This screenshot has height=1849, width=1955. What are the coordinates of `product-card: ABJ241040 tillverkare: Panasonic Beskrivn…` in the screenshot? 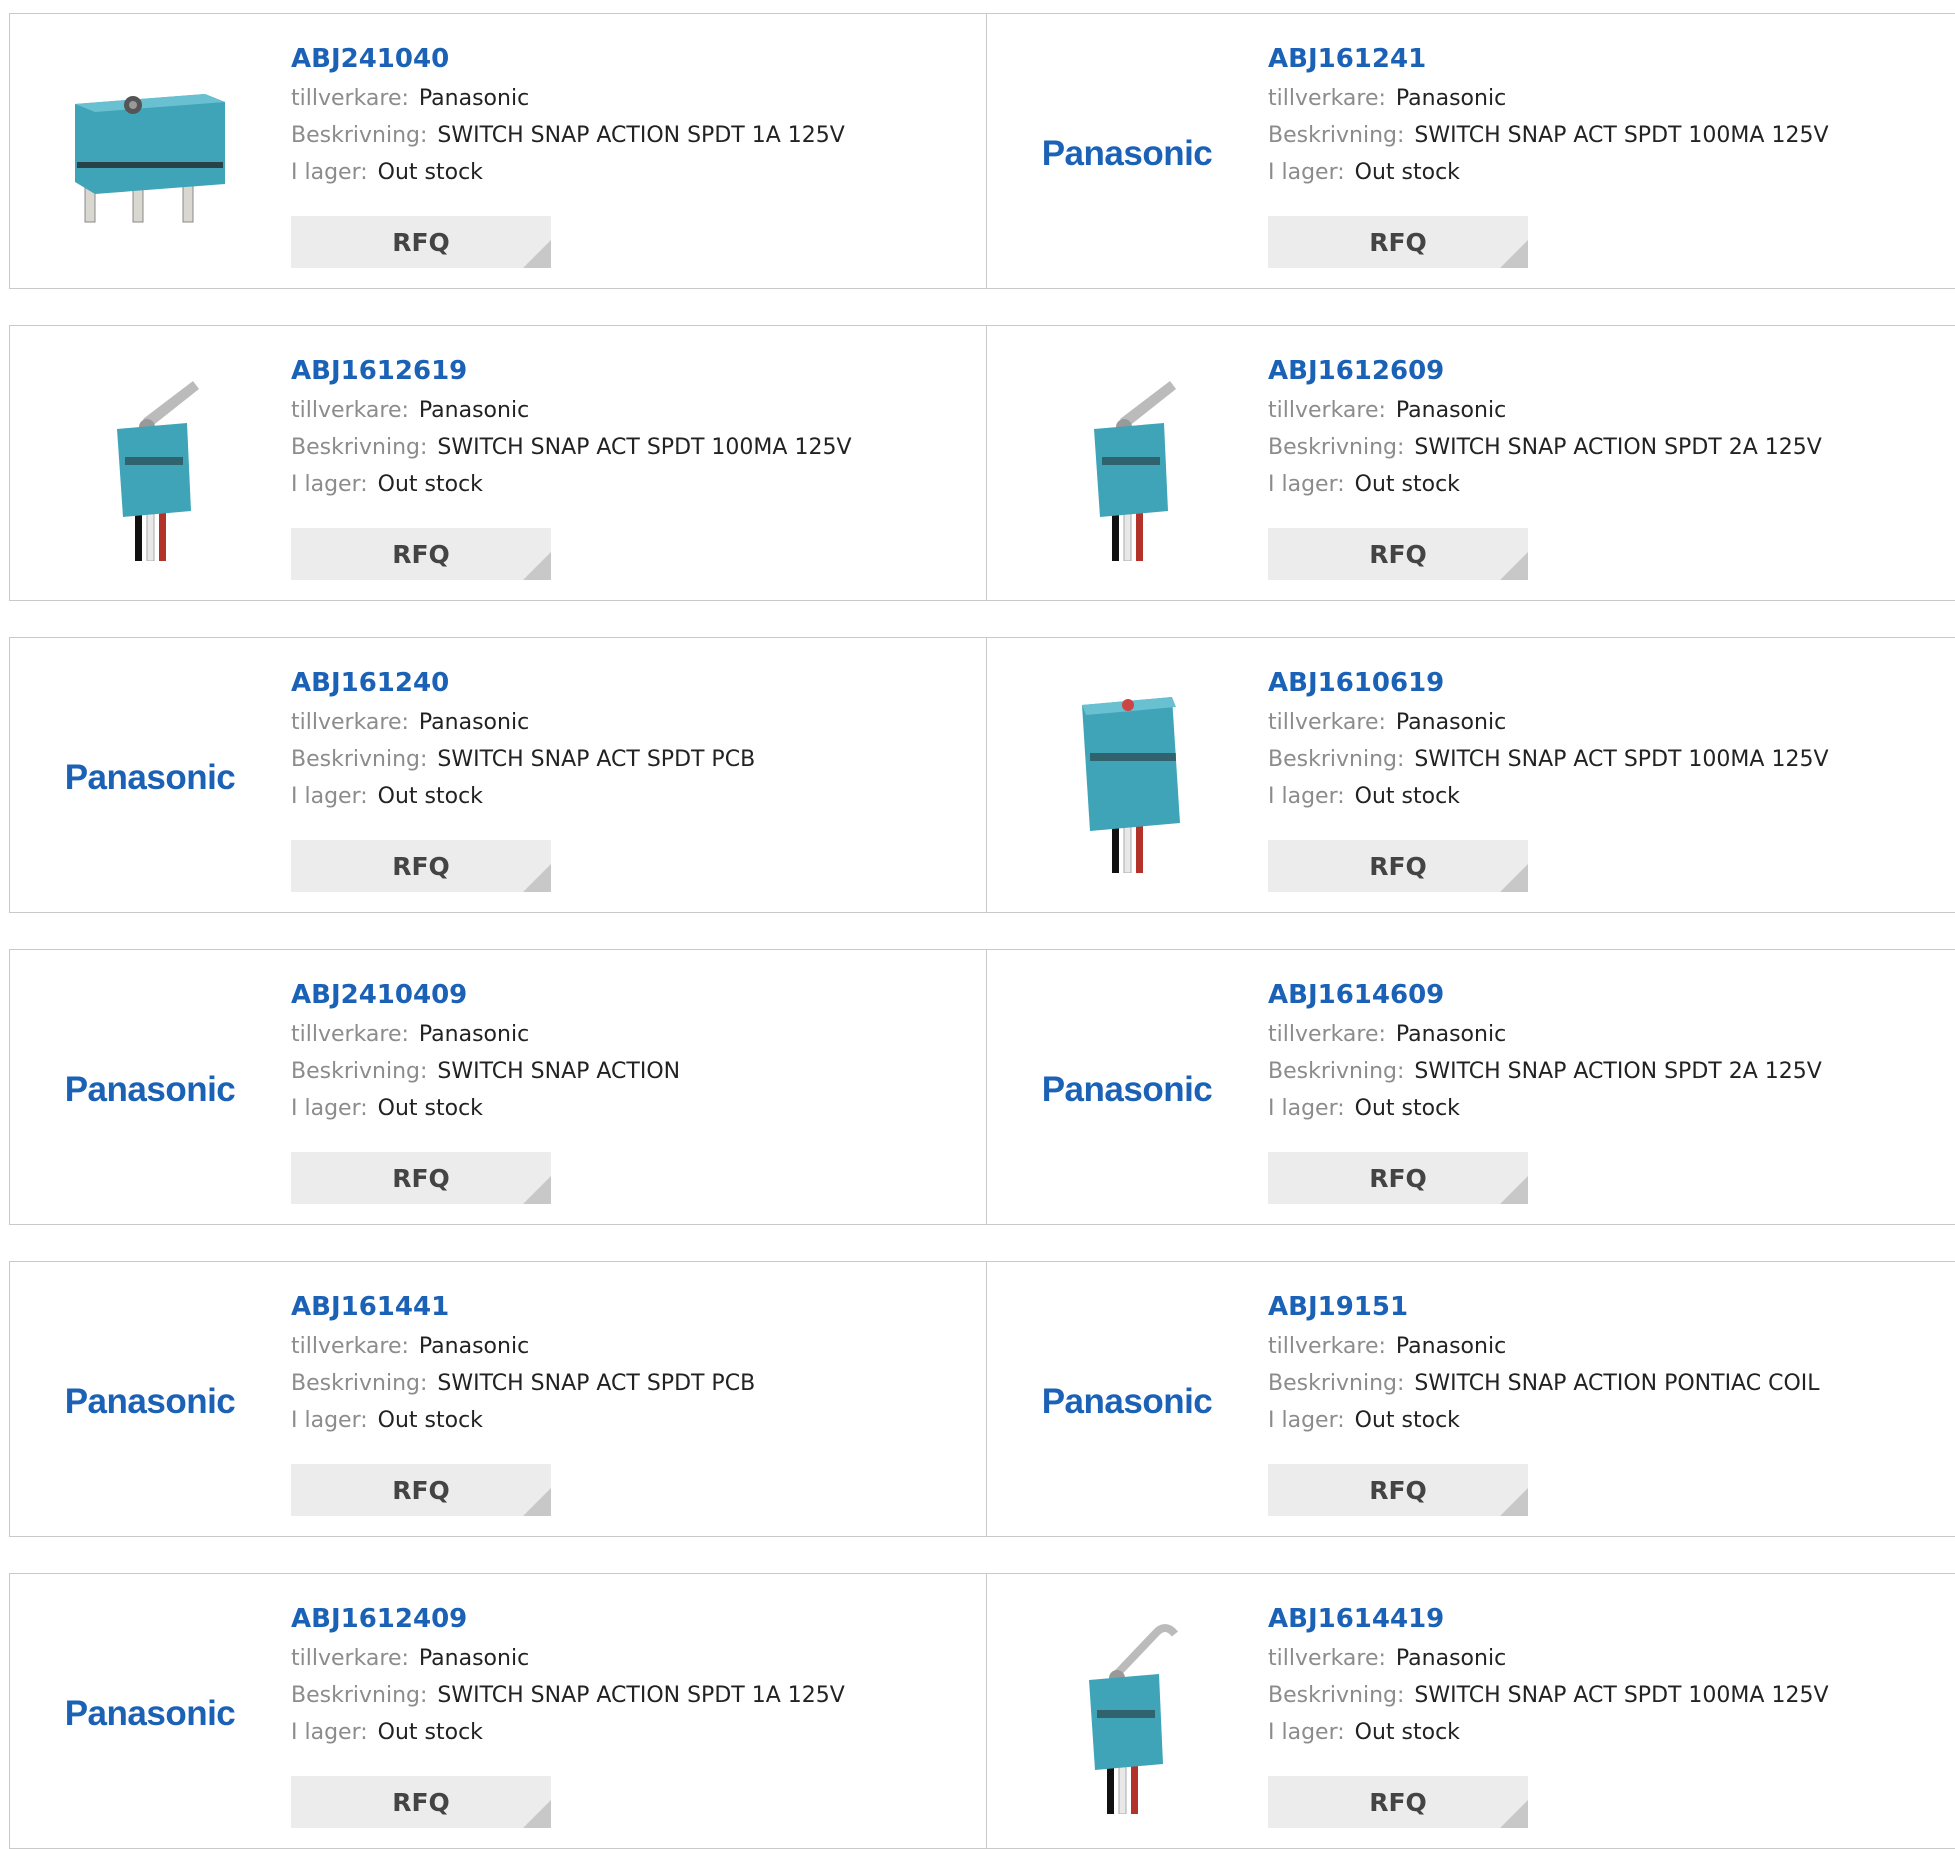 It's located at (498, 151).